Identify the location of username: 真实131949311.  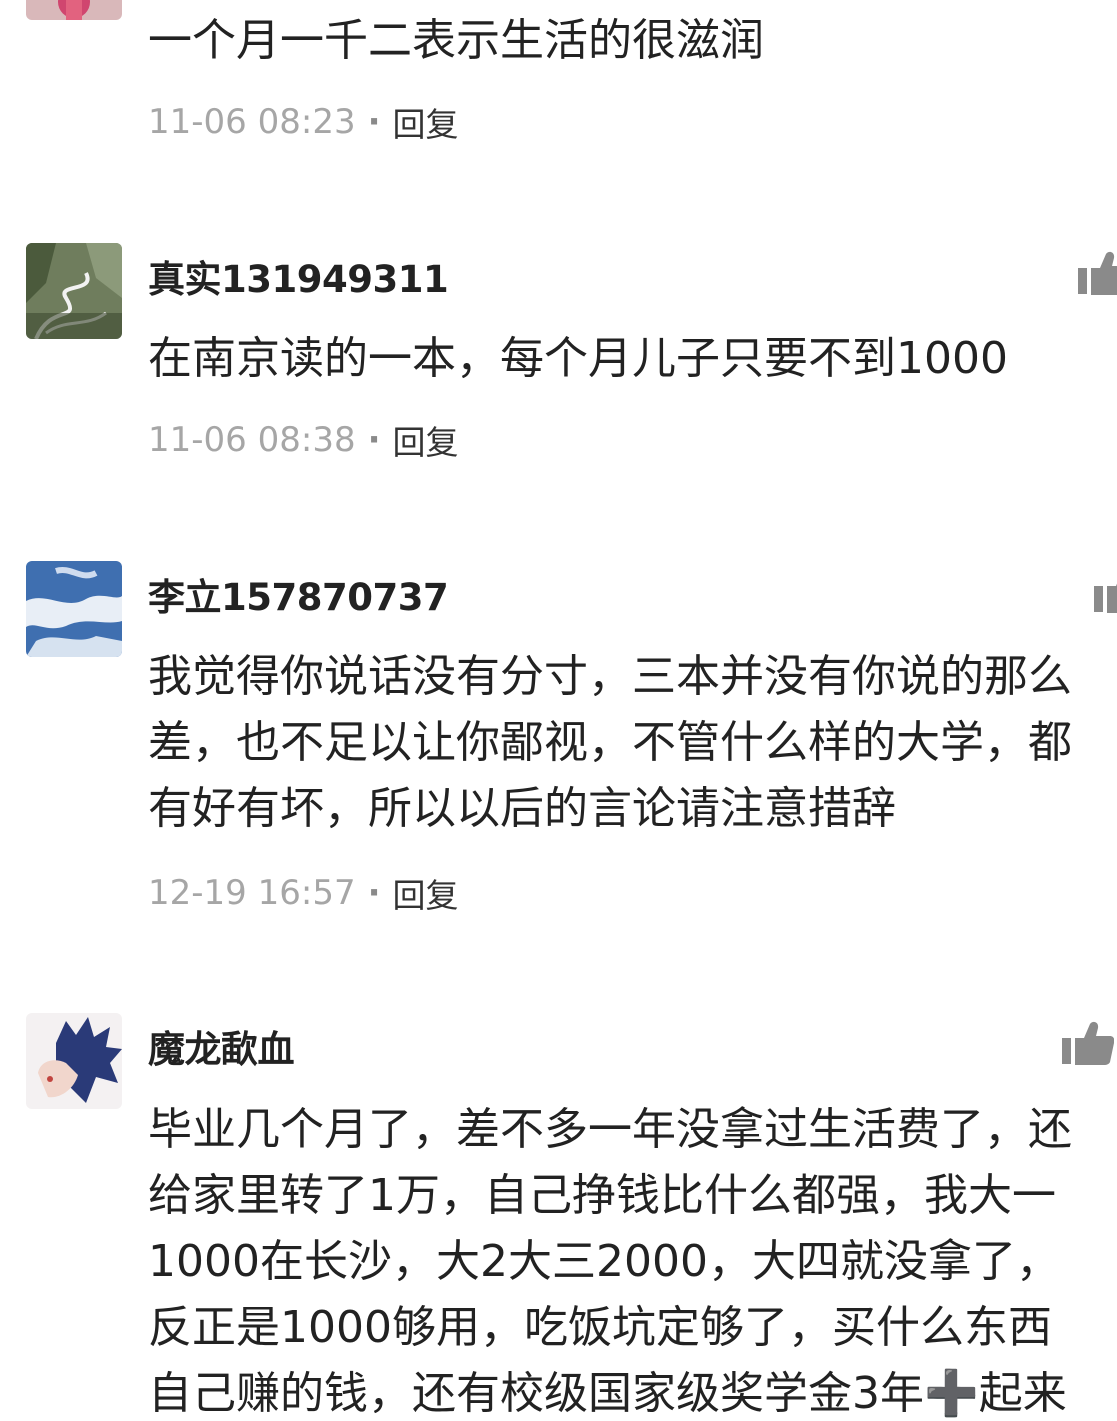
(298, 276).